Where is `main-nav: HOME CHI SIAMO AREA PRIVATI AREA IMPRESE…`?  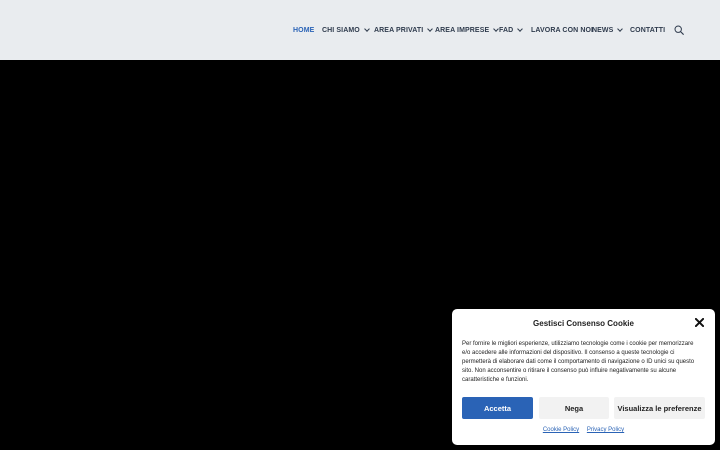 main-nav: HOME CHI SIAMO AREA PRIVATI AREA IMPRESE… is located at coordinates (360, 30).